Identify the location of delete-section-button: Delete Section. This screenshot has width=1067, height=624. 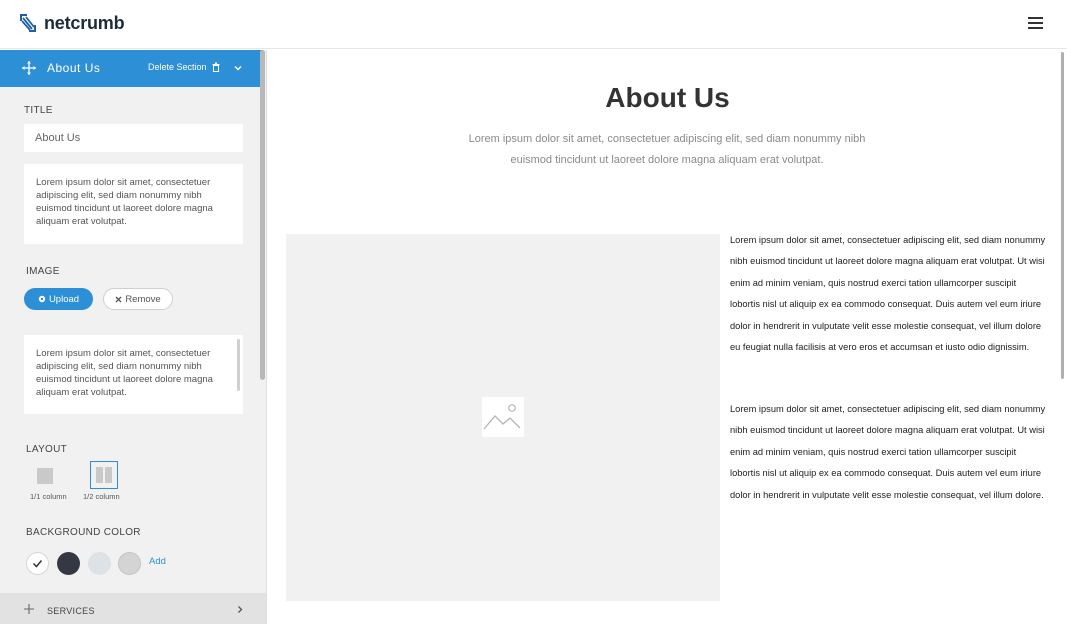
(184, 67).